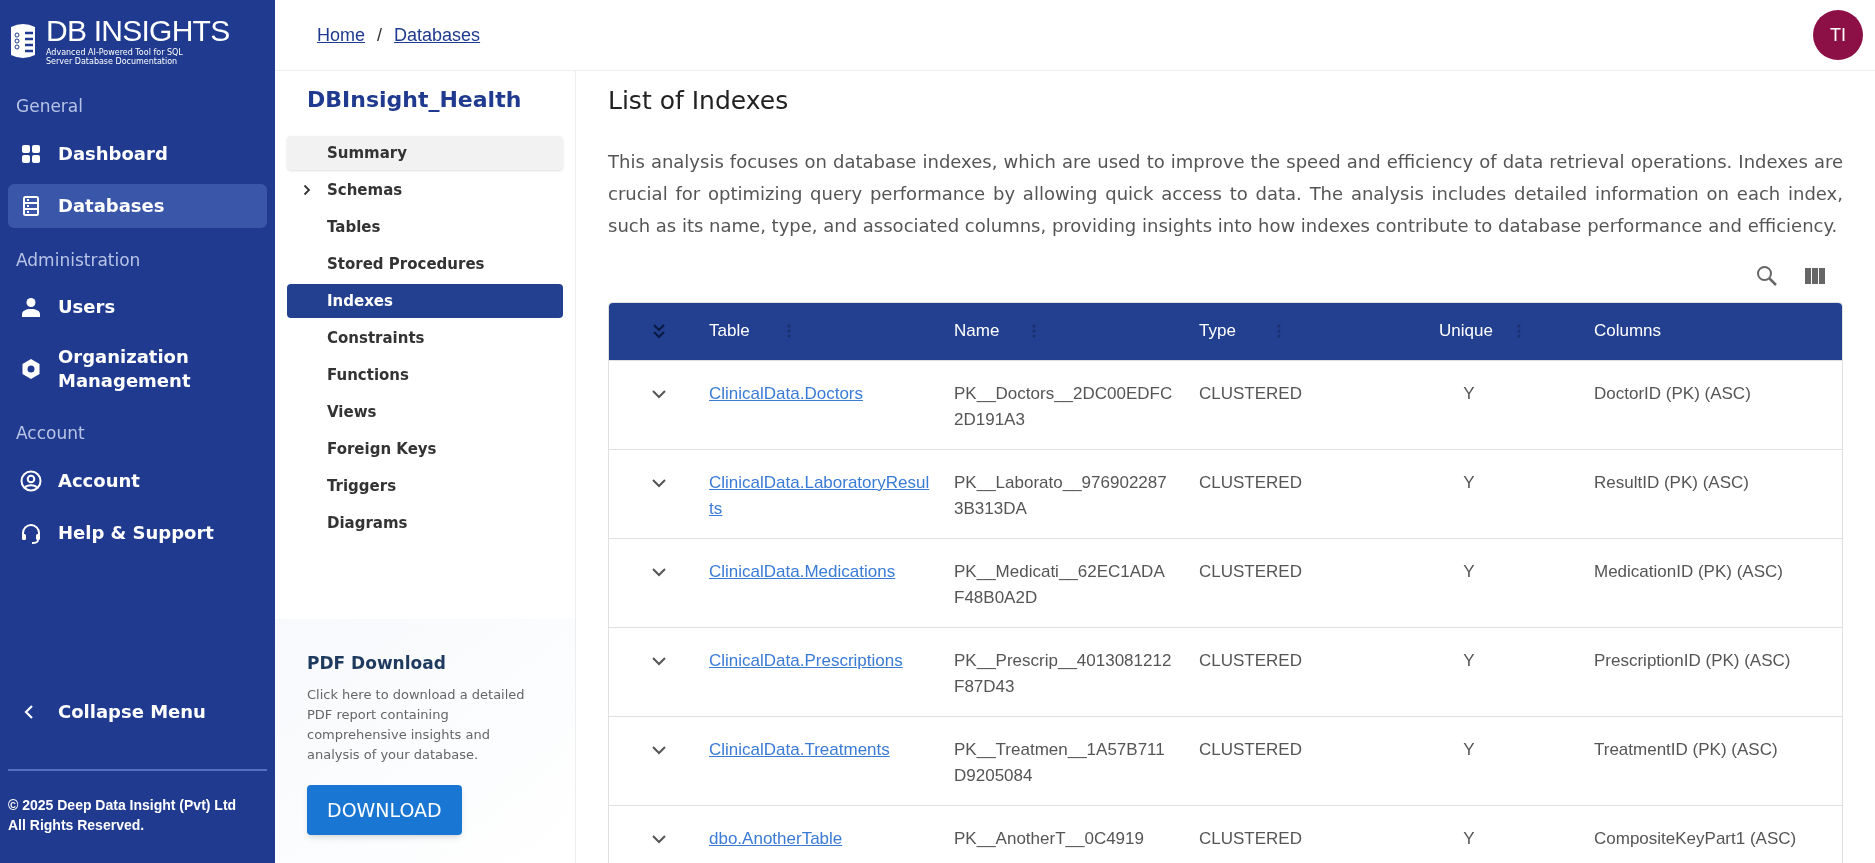  What do you see at coordinates (1634, 331) in the screenshot?
I see `column-header: Columns` at bounding box center [1634, 331].